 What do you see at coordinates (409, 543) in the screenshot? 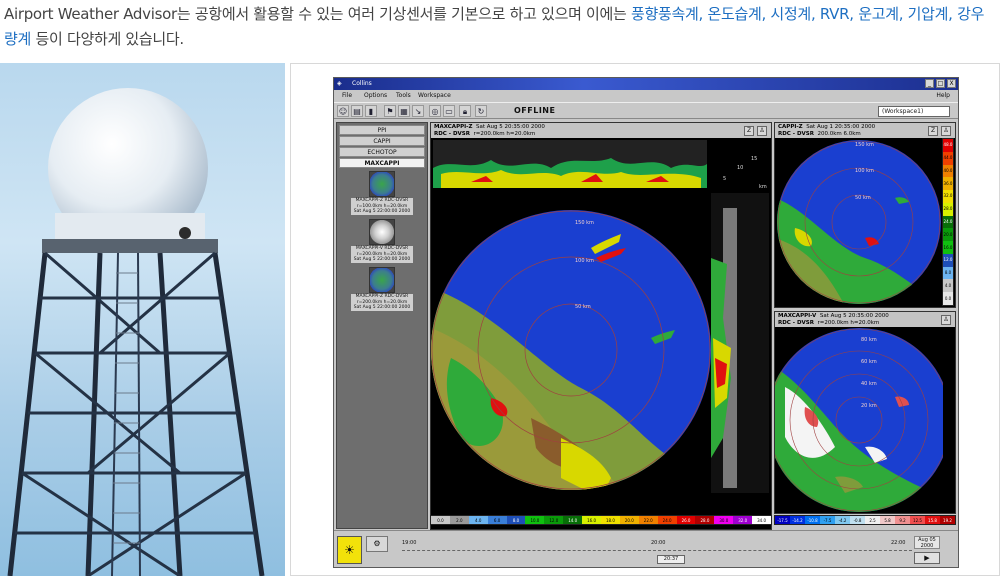
I see `timeline-tick: 19:00` at bounding box center [409, 543].